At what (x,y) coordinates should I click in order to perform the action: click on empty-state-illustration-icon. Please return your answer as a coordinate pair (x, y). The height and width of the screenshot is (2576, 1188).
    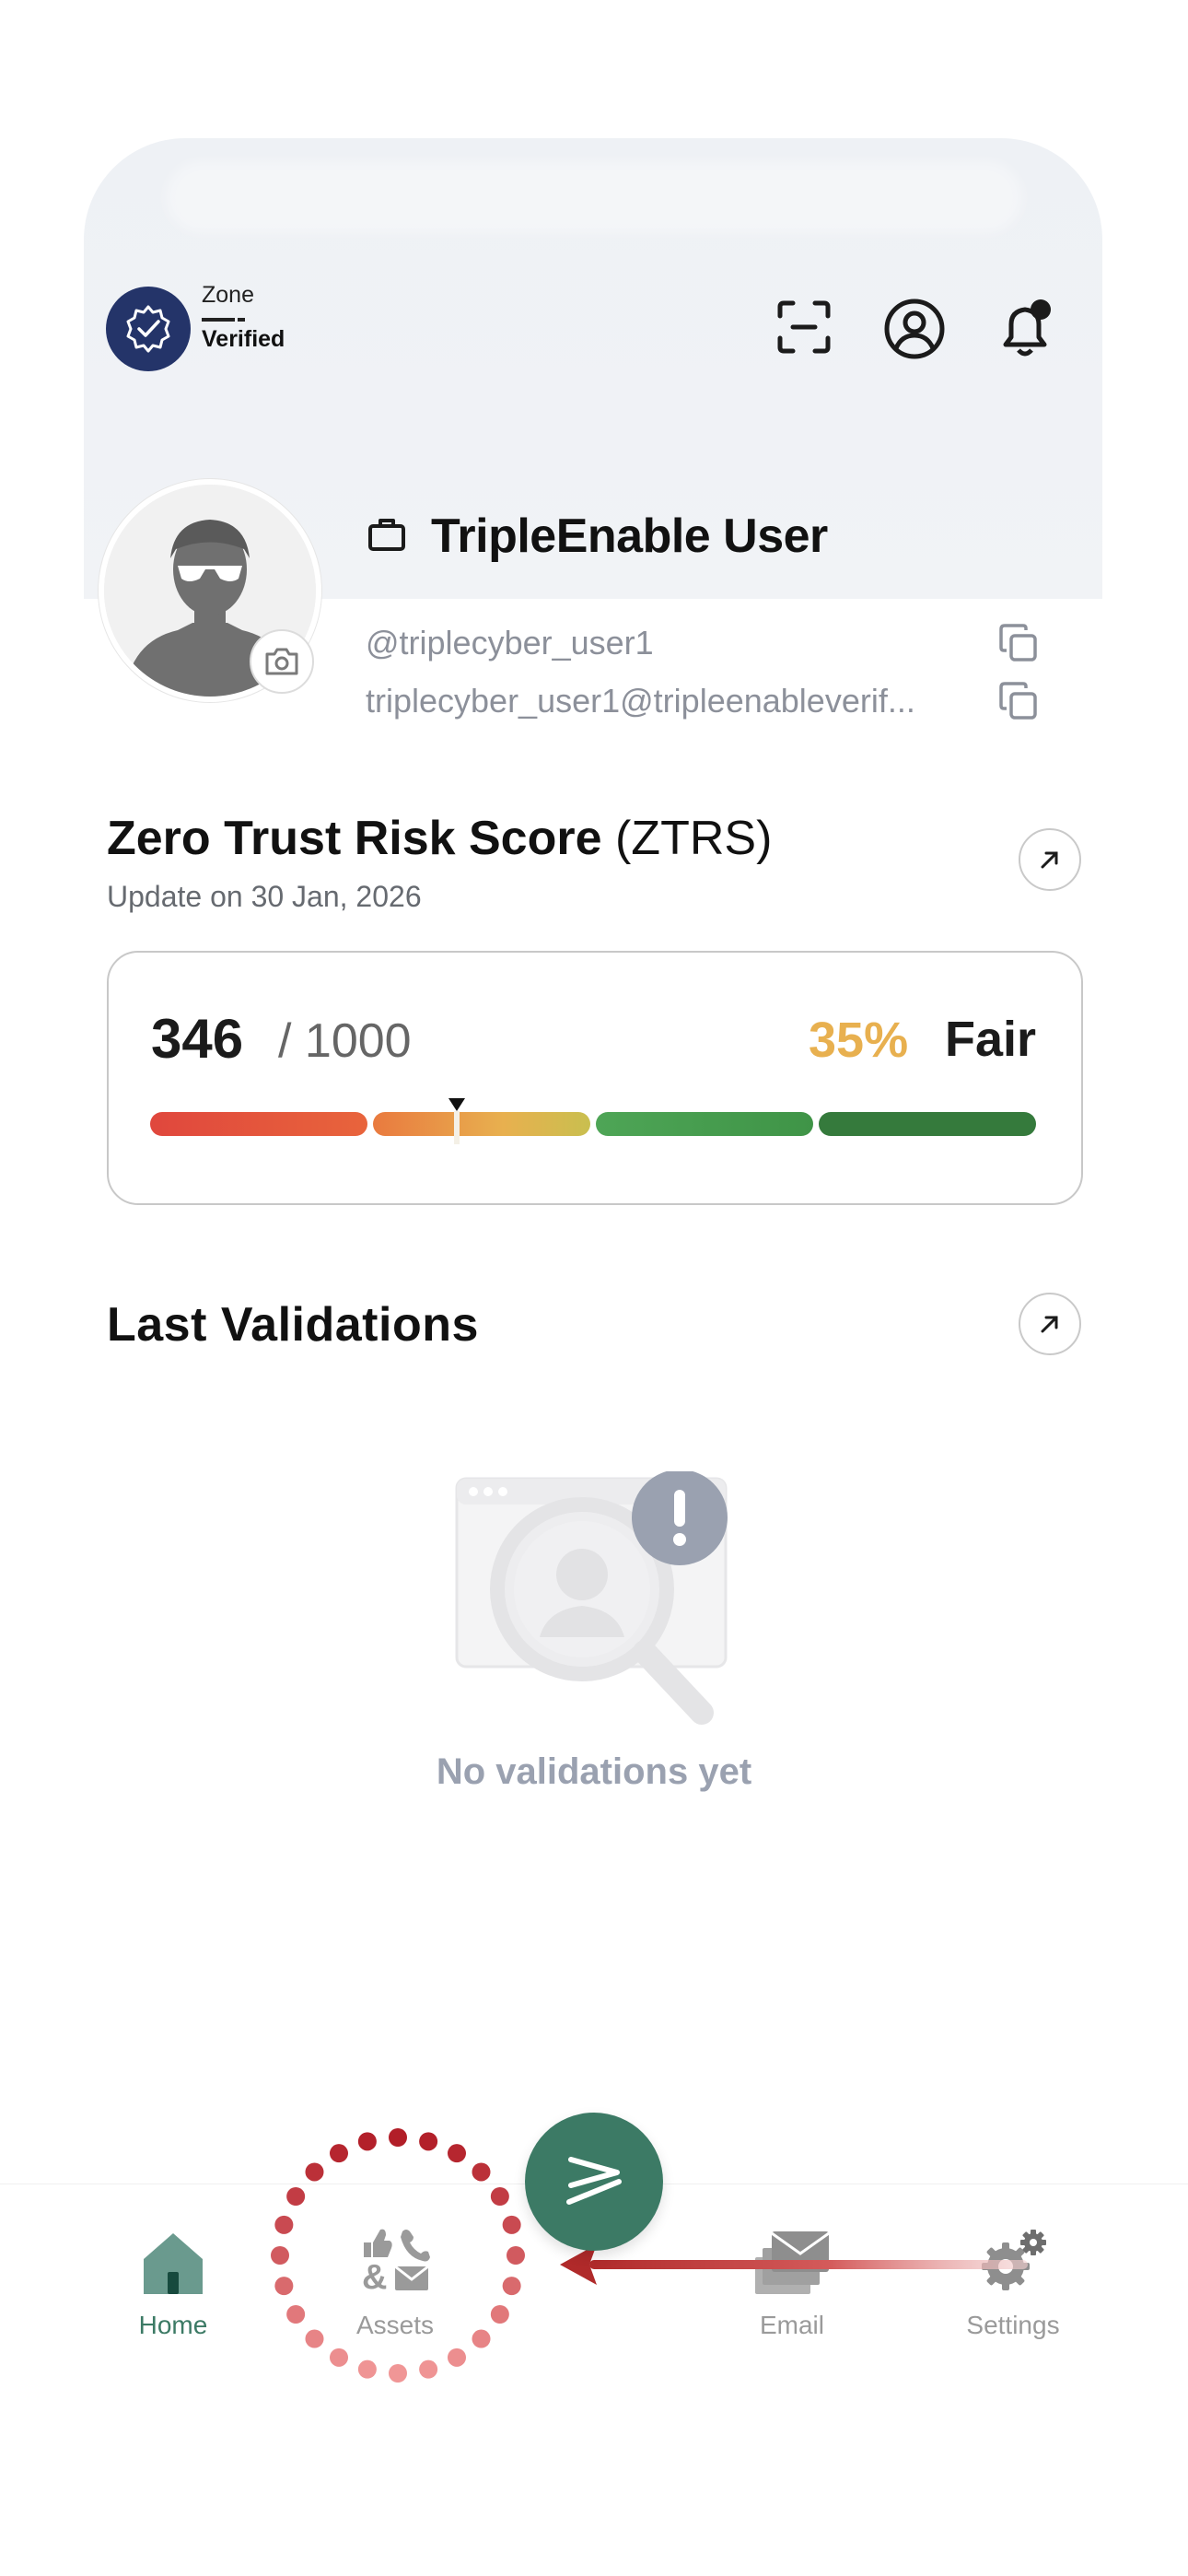
    Looking at the image, I should click on (596, 1598).